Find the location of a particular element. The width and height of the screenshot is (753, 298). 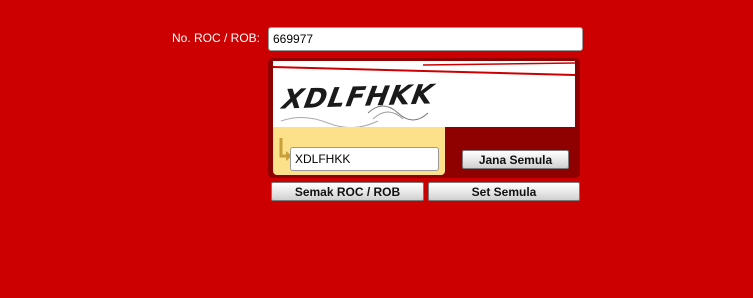

captcha-answer-area is located at coordinates (359, 151).